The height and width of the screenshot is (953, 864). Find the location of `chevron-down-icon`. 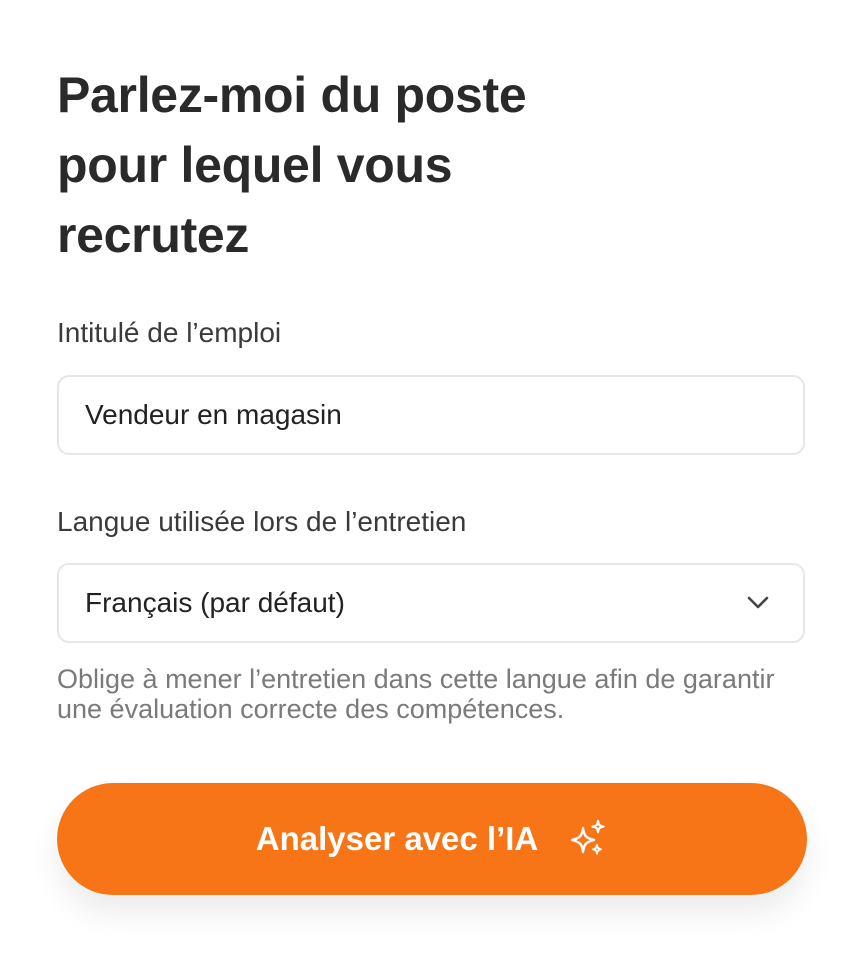

chevron-down-icon is located at coordinates (758, 603).